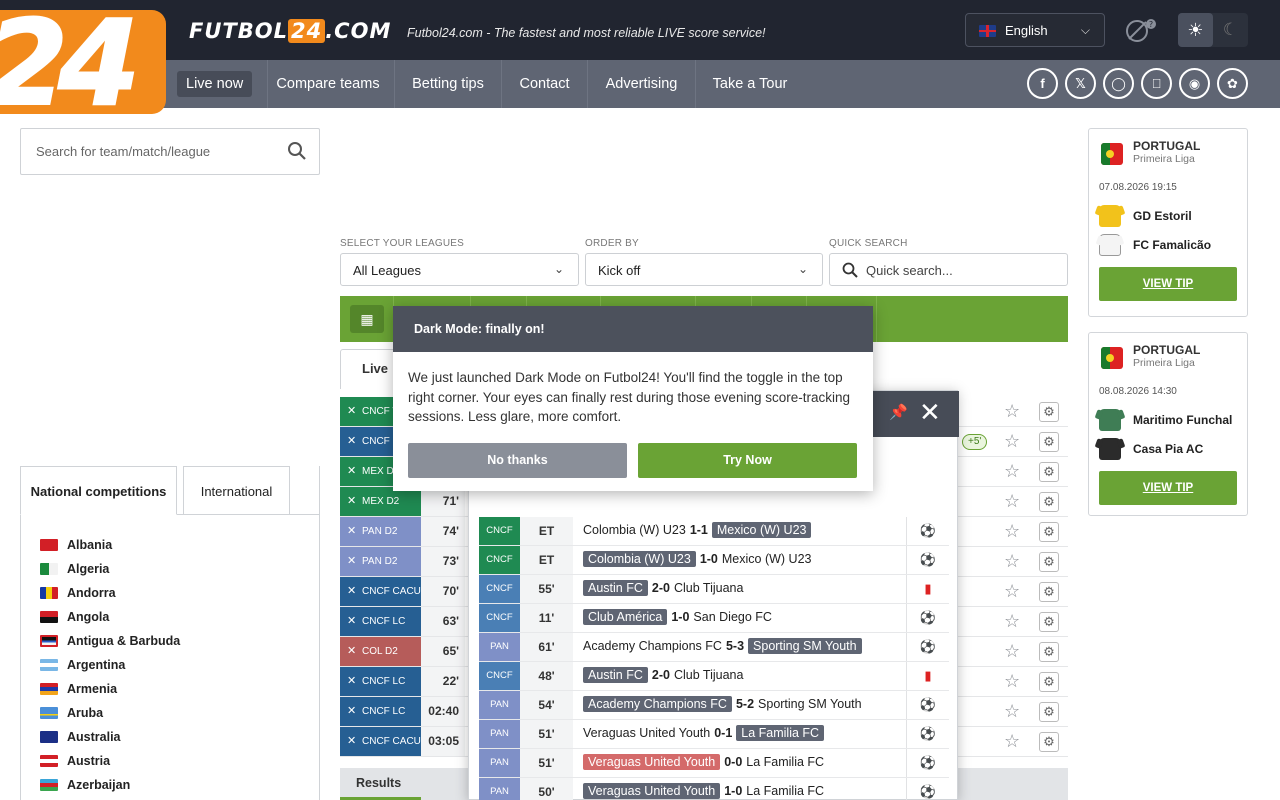 The height and width of the screenshot is (800, 1280). Describe the element at coordinates (297, 151) in the screenshot. I see `search-icon` at that location.